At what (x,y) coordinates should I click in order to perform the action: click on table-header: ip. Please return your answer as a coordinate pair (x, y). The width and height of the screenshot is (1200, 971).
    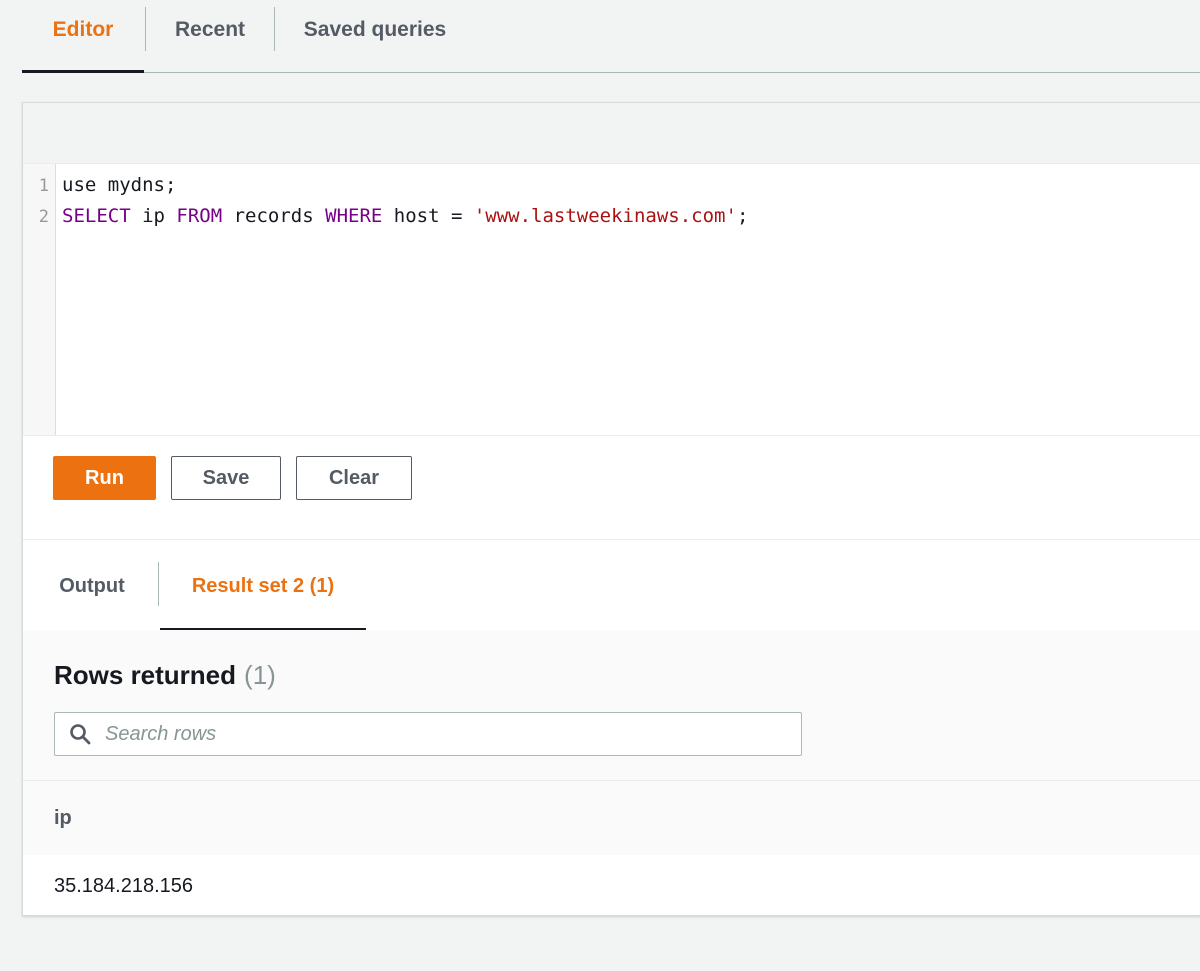
    Looking at the image, I should click on (611, 818).